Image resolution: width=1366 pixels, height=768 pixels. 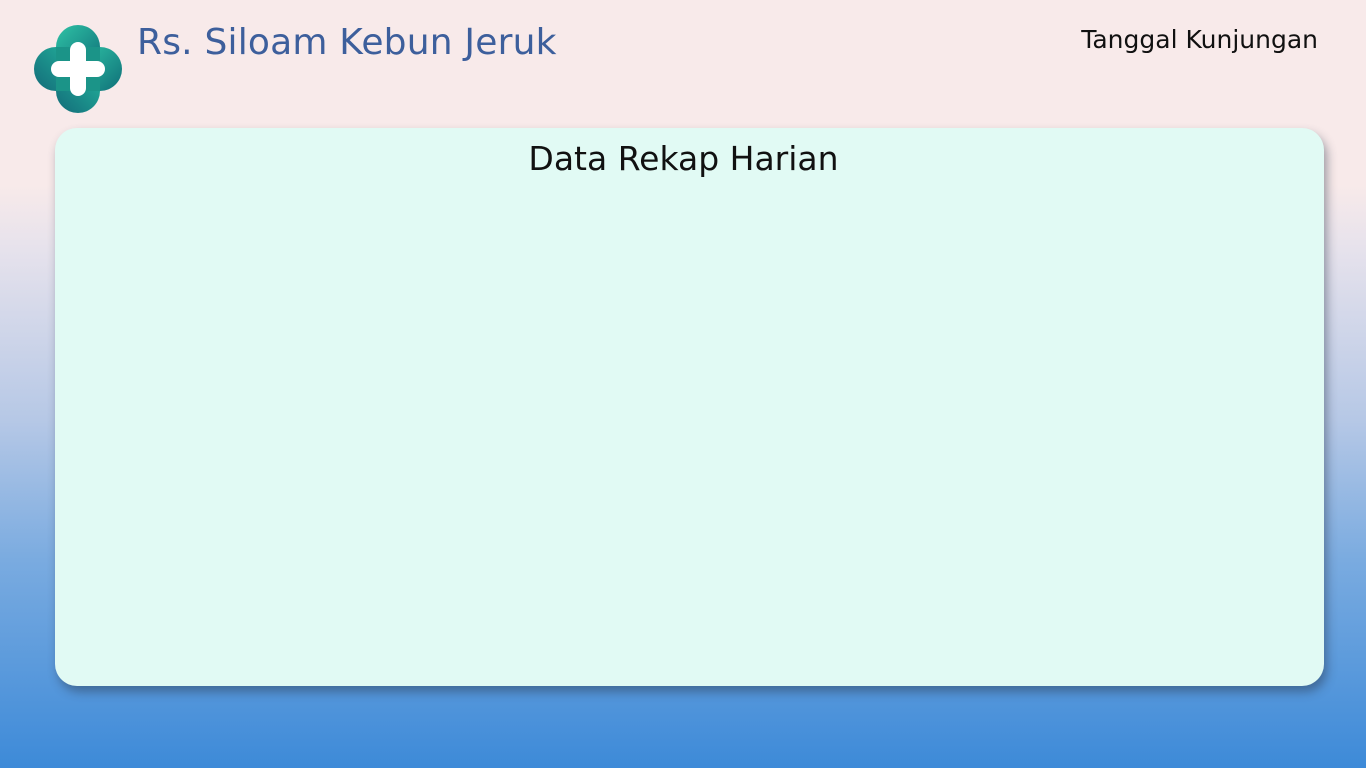 I want to click on hospital-logo, so click(x=78, y=69).